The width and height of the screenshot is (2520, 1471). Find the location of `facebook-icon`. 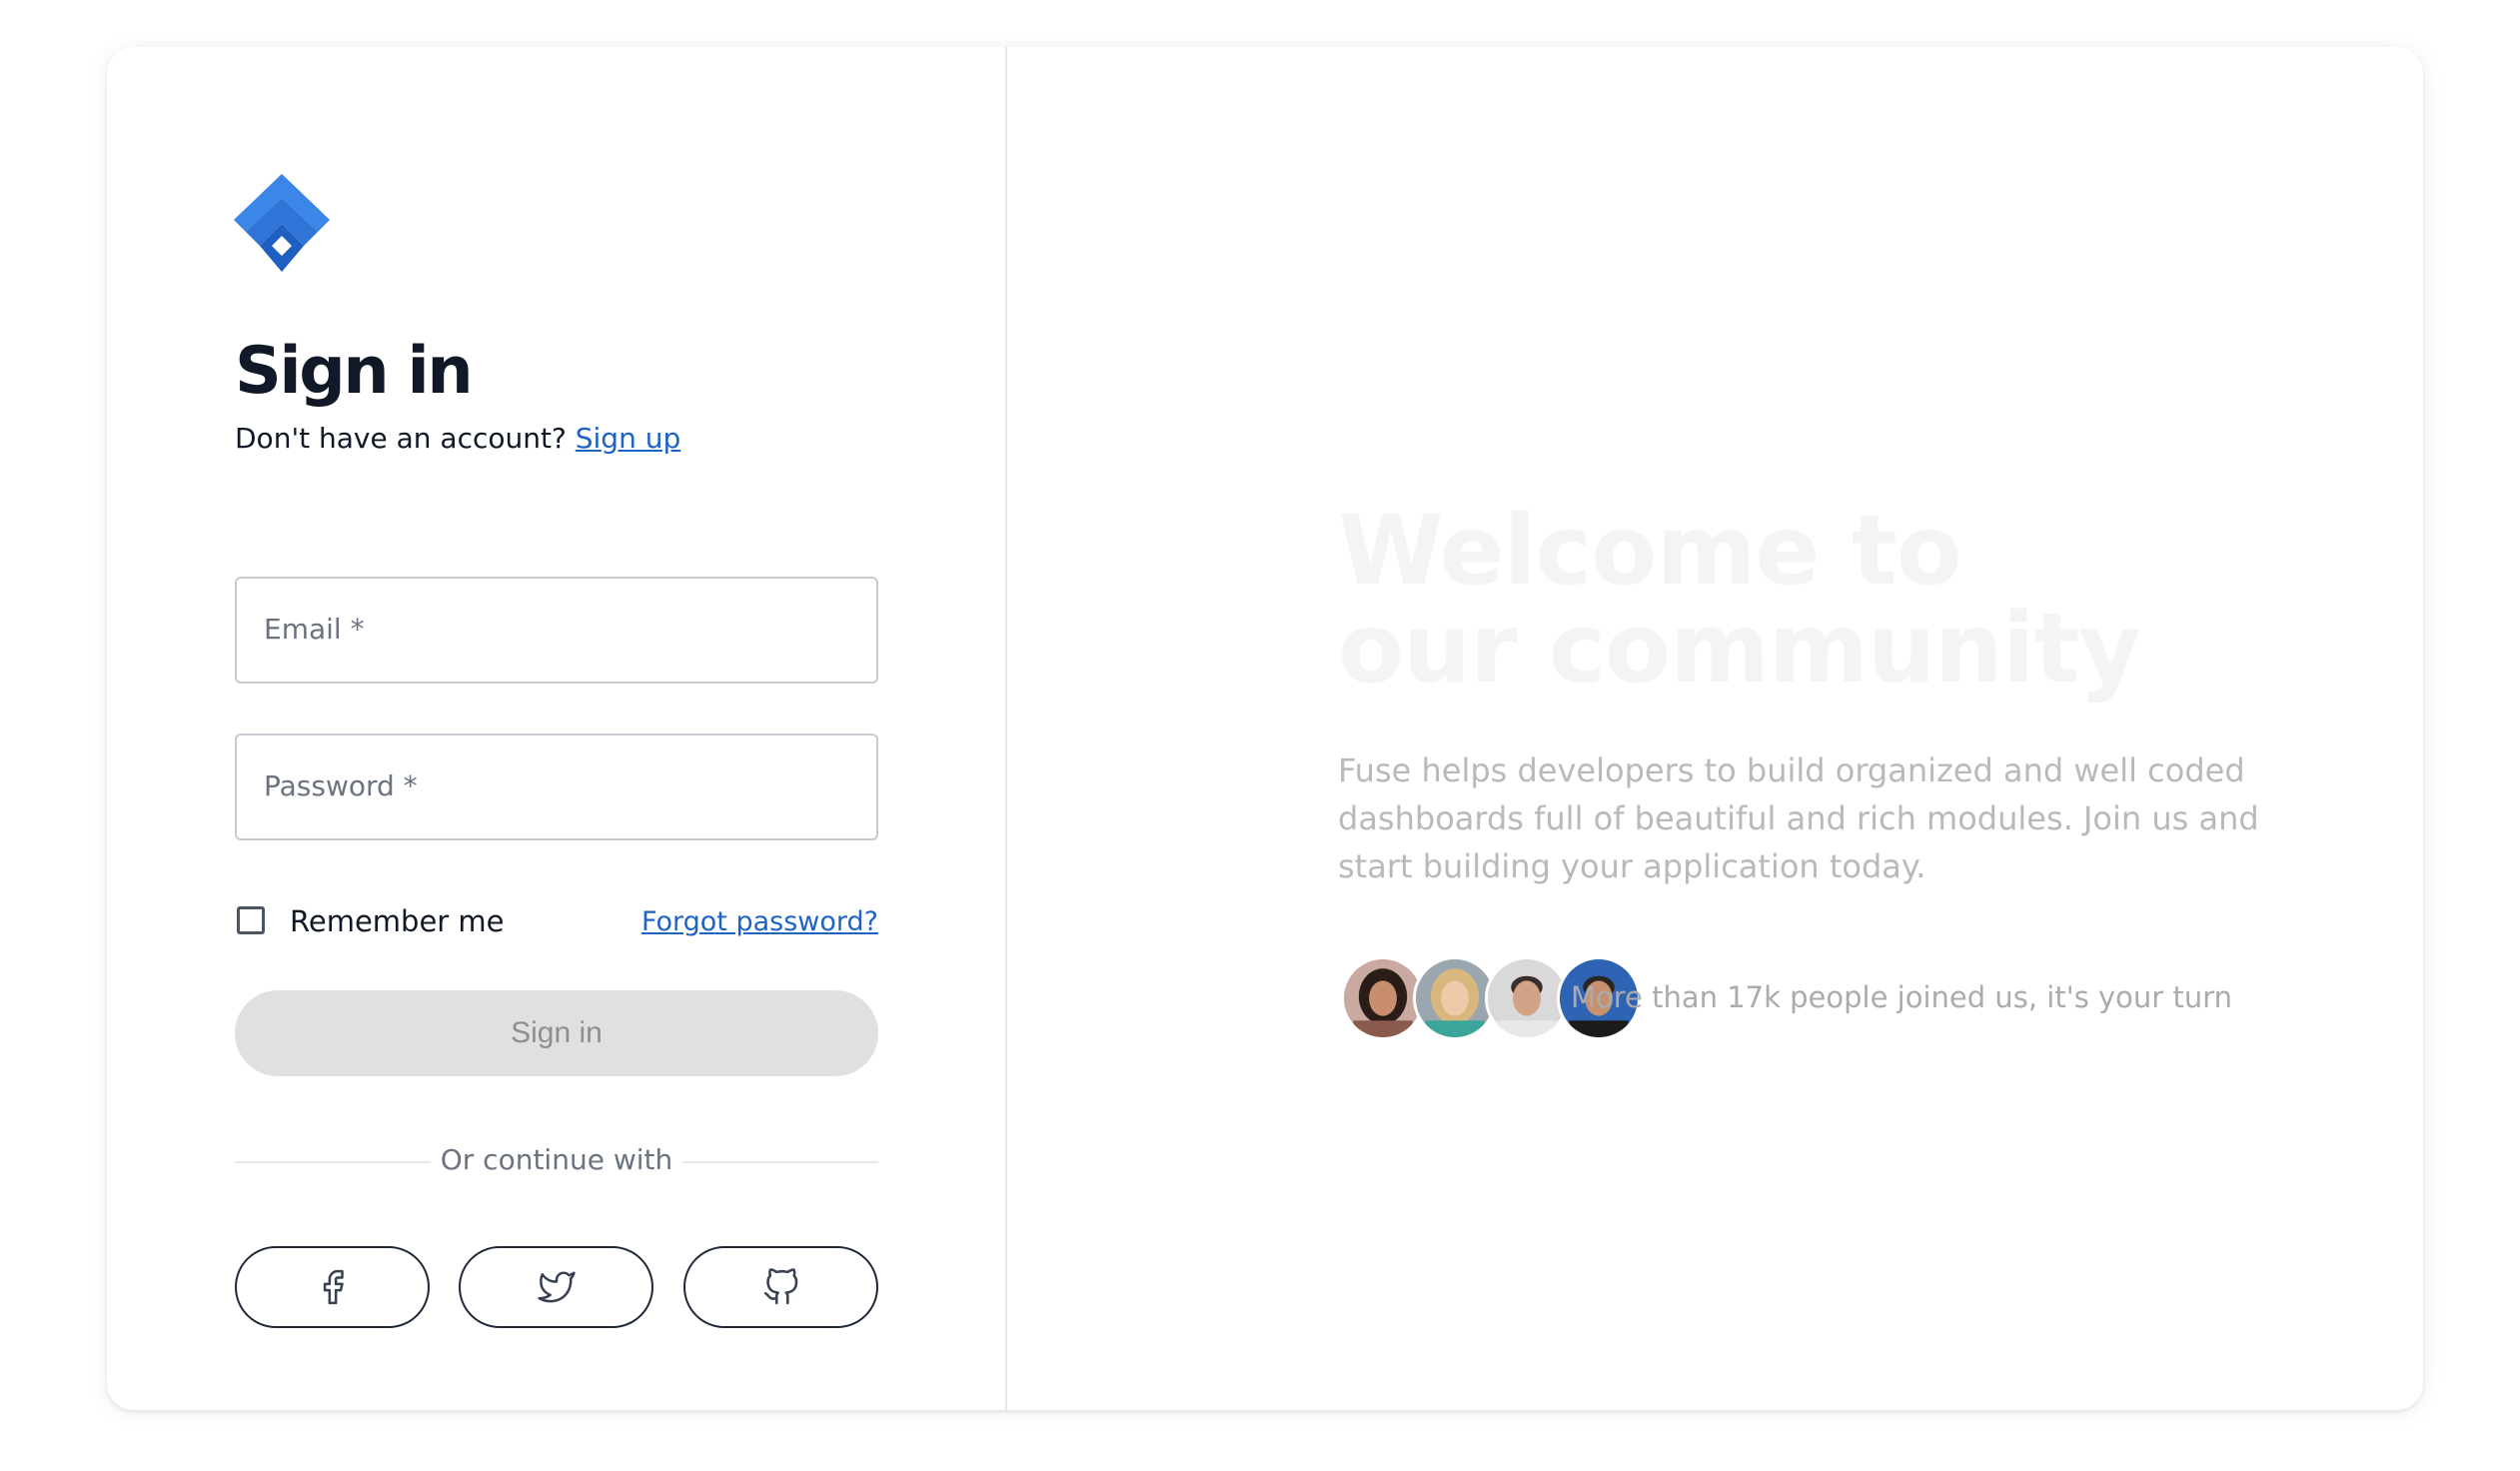

facebook-icon is located at coordinates (333, 1287).